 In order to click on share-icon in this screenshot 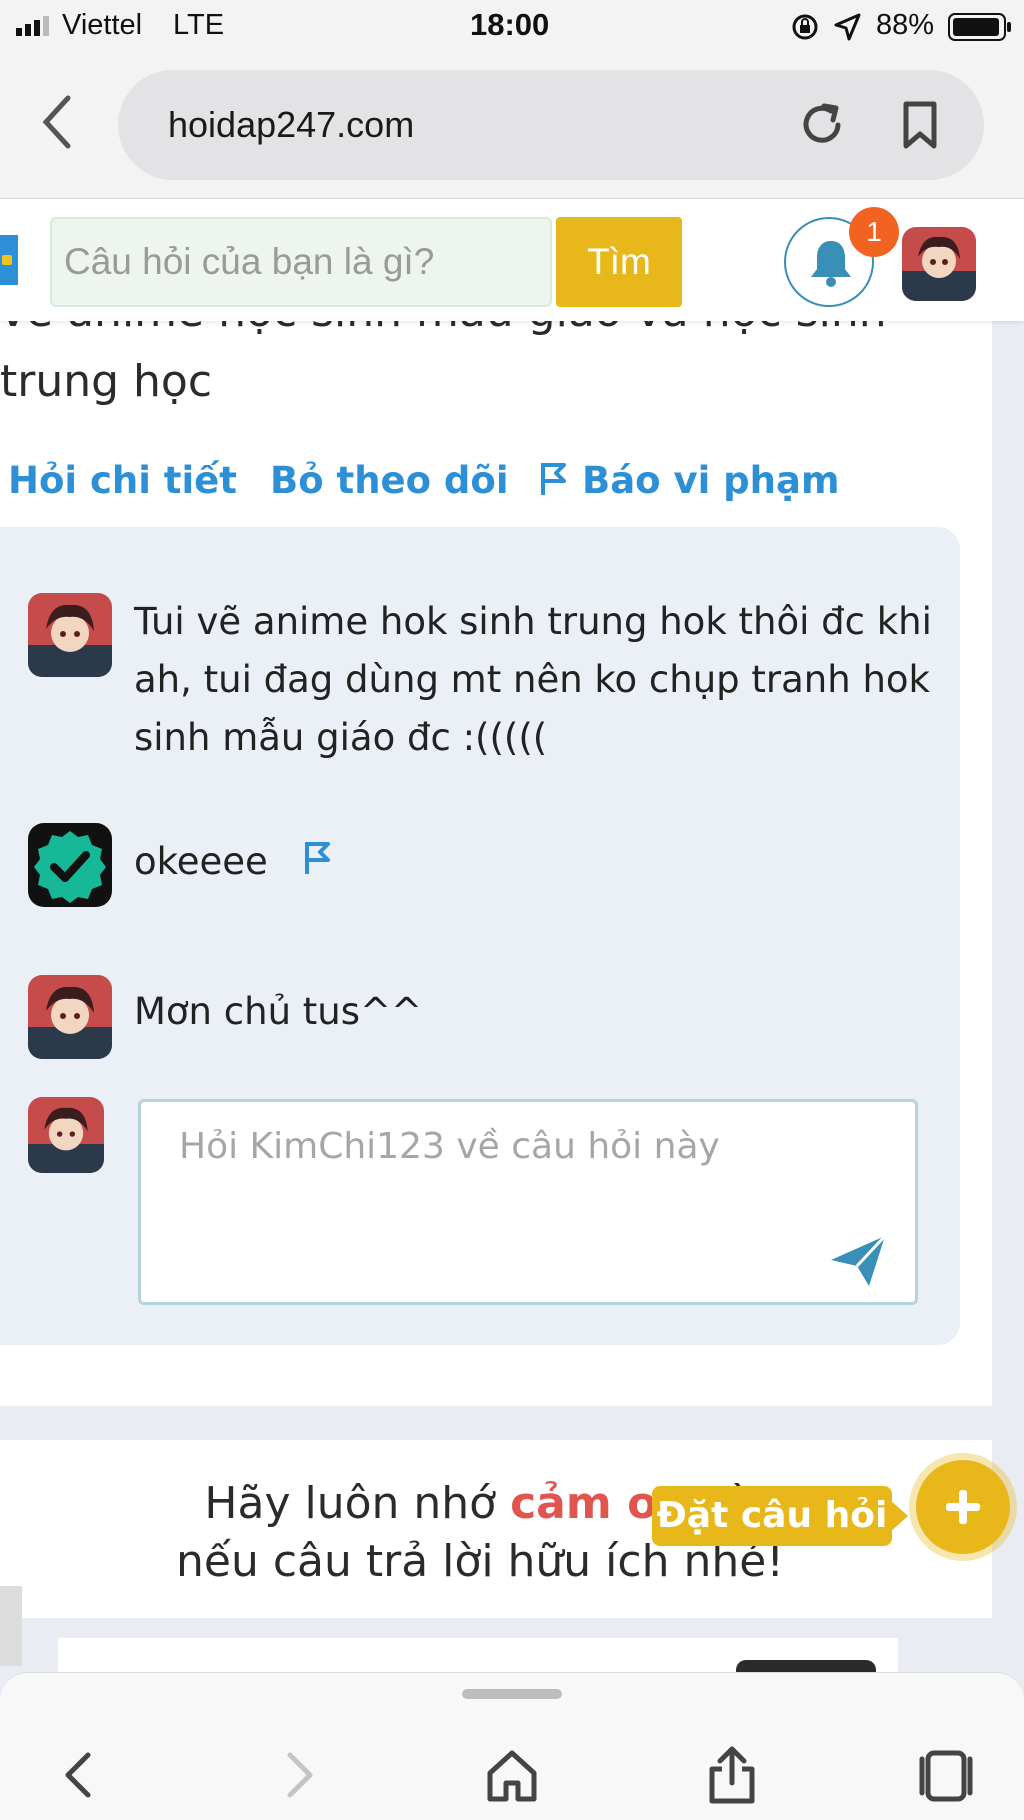, I will do `click(732, 1775)`.